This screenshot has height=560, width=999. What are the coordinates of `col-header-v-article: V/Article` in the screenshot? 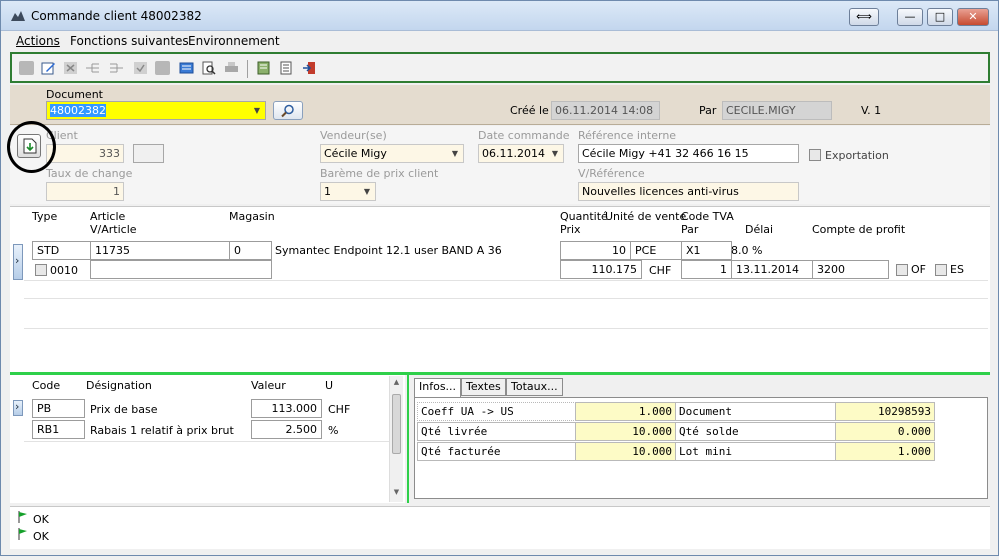 It's located at (113, 229).